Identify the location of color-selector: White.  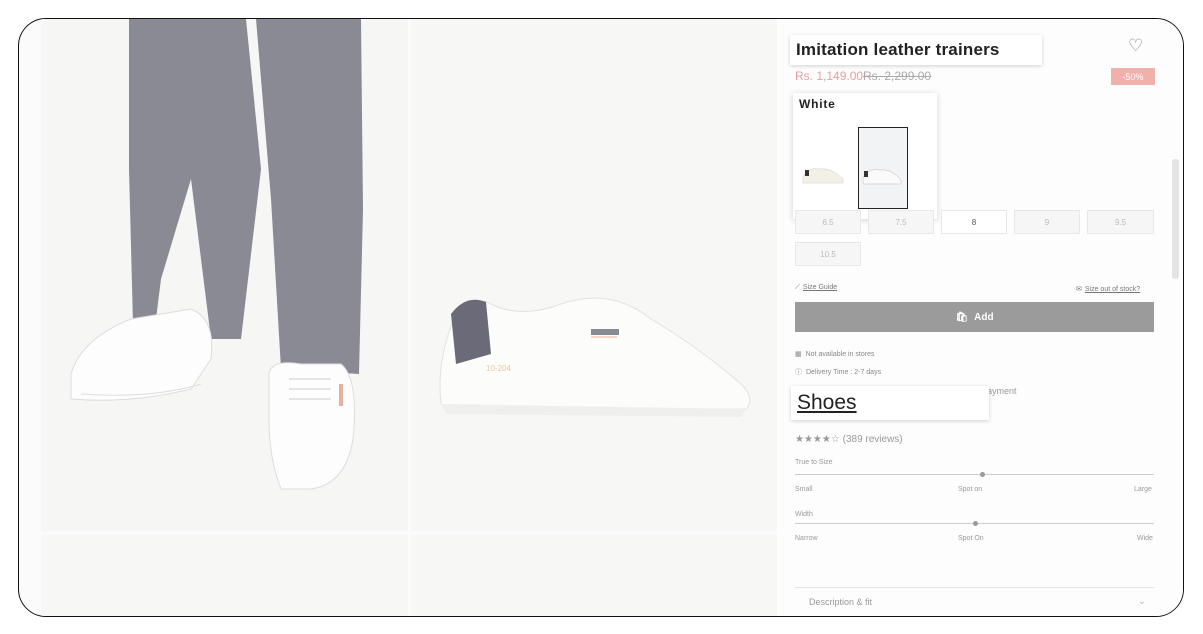
(865, 156).